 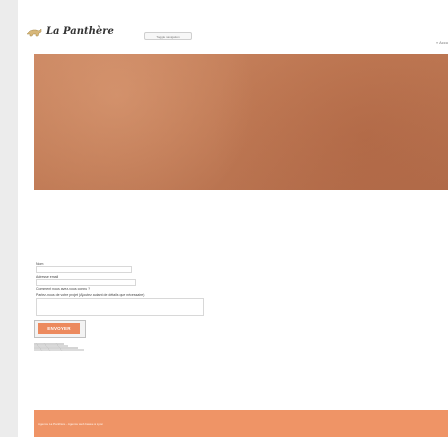 I want to click on site-header: La Panthère Toggle navigation « Accu, so click(x=233, y=25).